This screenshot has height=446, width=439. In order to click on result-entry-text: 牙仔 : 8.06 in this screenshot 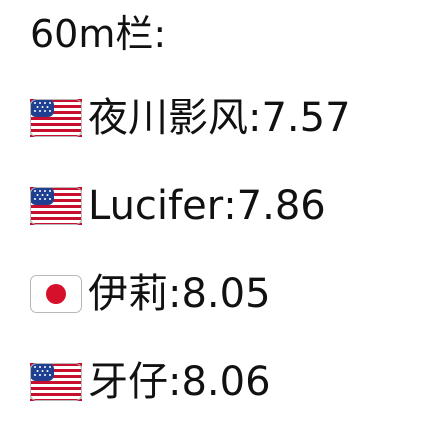, I will do `click(179, 382)`.